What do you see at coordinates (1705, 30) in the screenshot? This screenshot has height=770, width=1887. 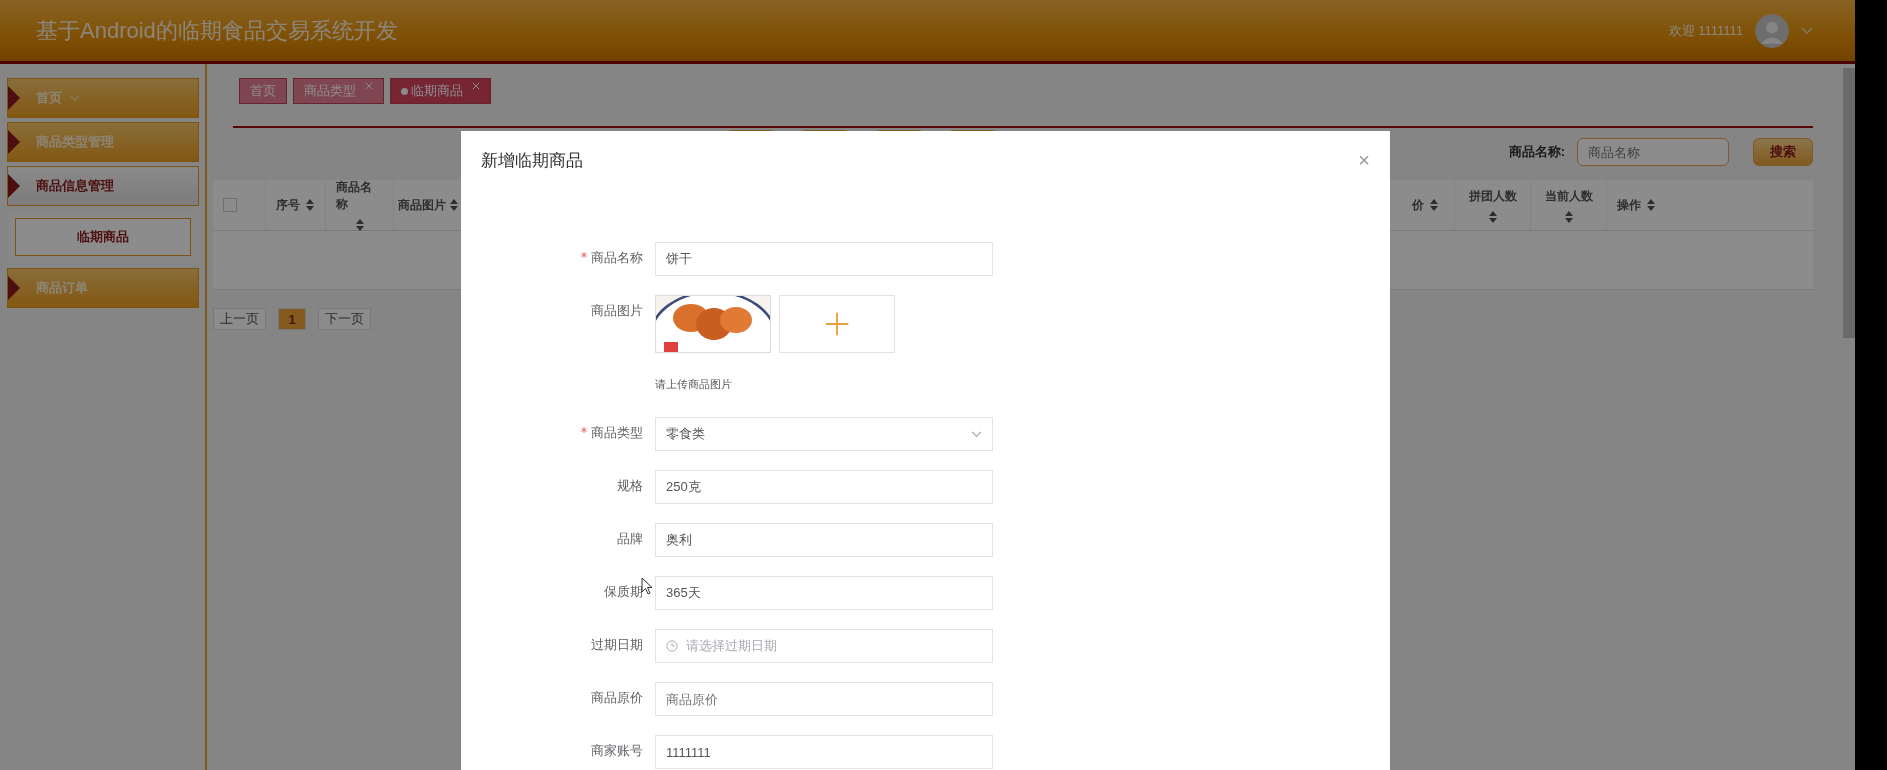 I see `welcome-text: 欢迎 1111111` at bounding box center [1705, 30].